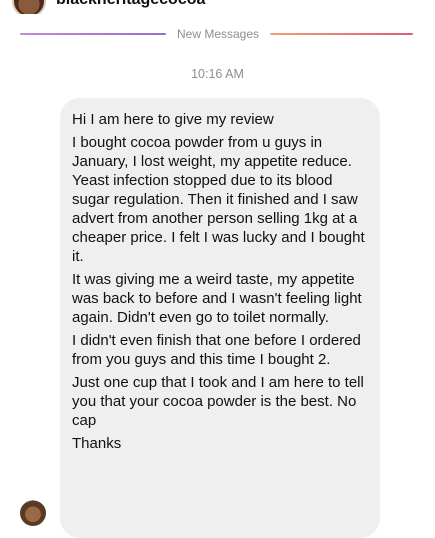  What do you see at coordinates (29, 7) in the screenshot?
I see `profile-avatar` at bounding box center [29, 7].